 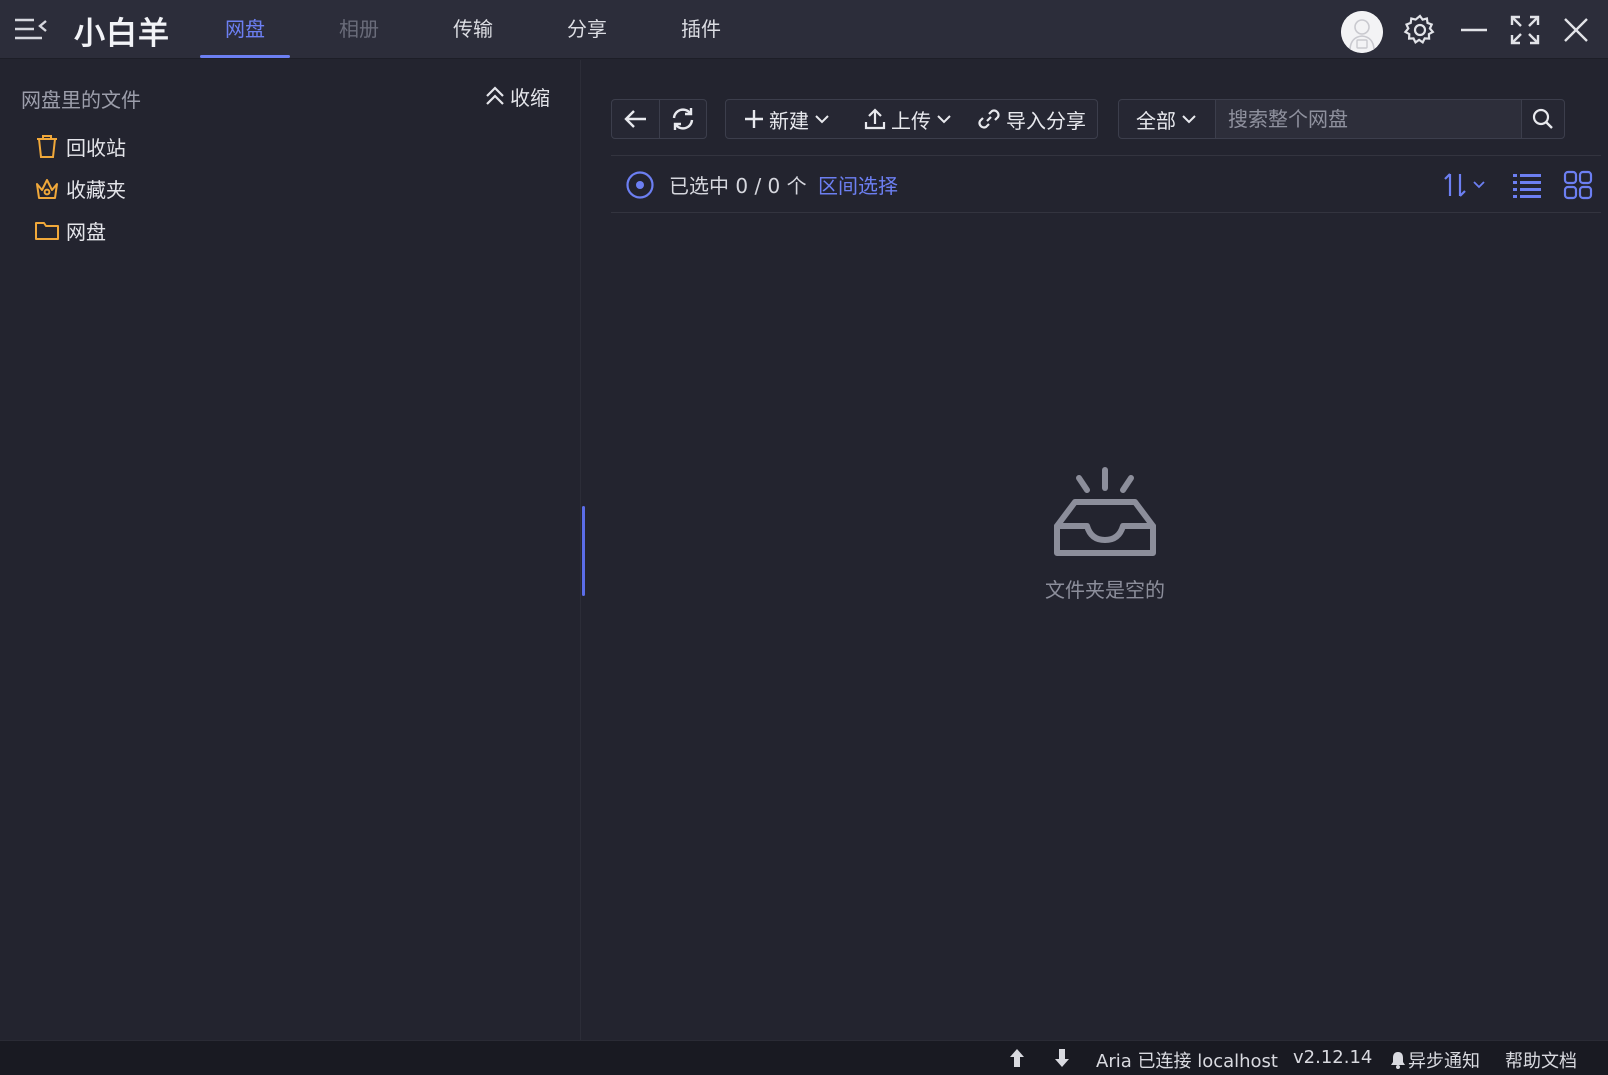 I want to click on empty-inbox-icon, so click(x=1105, y=511).